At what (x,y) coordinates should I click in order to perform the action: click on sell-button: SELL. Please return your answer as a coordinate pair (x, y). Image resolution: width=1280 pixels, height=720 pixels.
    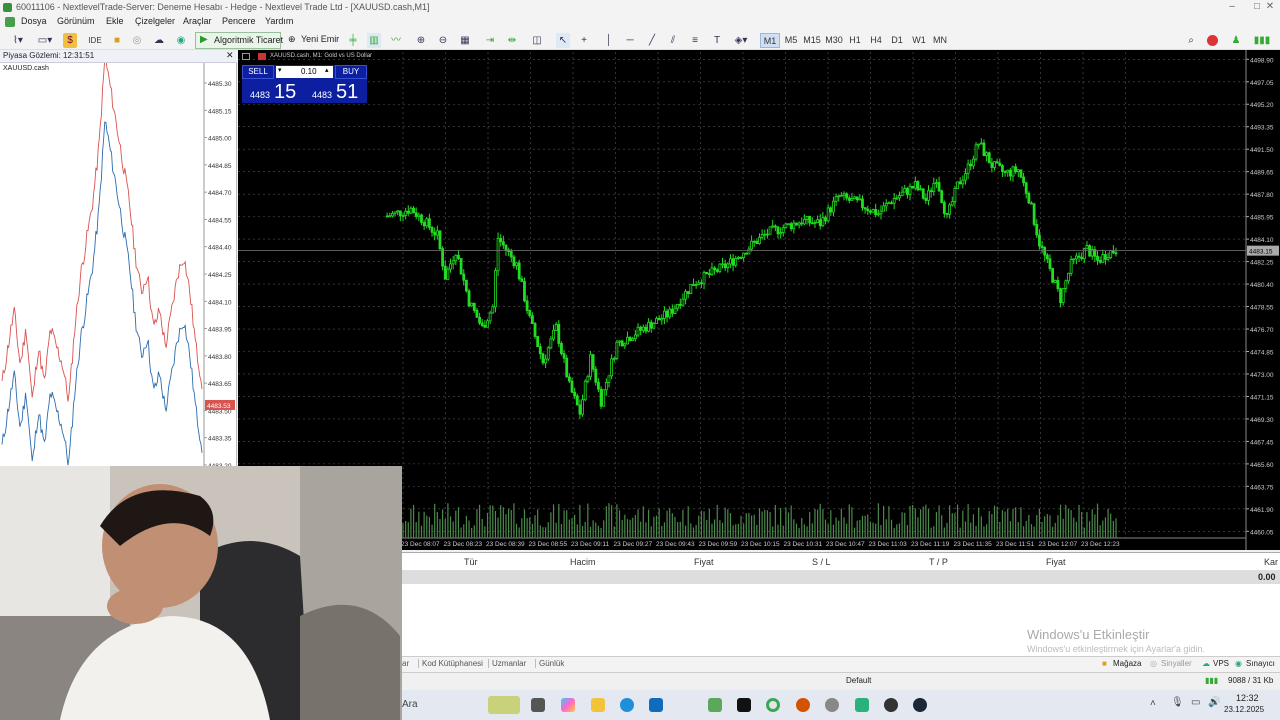
    Looking at the image, I should click on (258, 72).